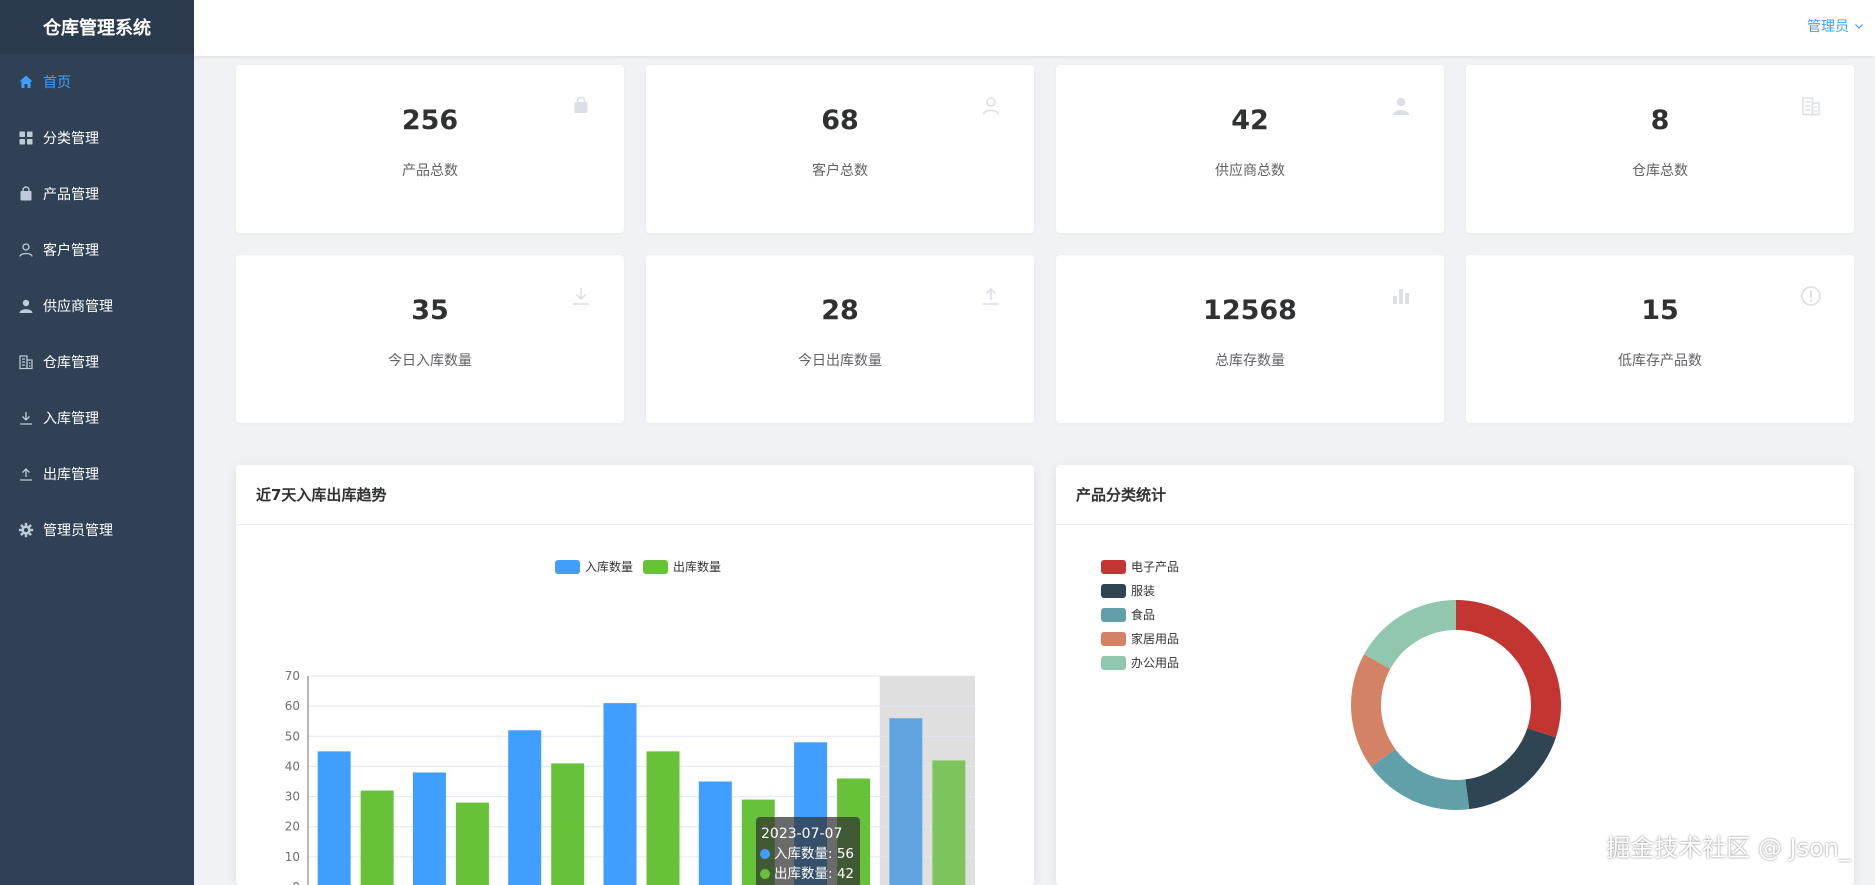 The width and height of the screenshot is (1875, 885). I want to click on tooltip-line: 出库数量: 42, so click(814, 874).